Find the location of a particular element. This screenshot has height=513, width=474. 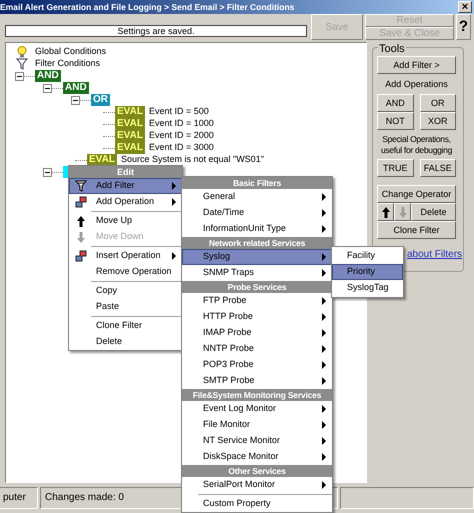

operator-button: AND is located at coordinates (395, 103).